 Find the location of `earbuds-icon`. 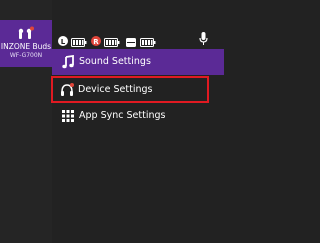

earbuds-icon is located at coordinates (26, 32).